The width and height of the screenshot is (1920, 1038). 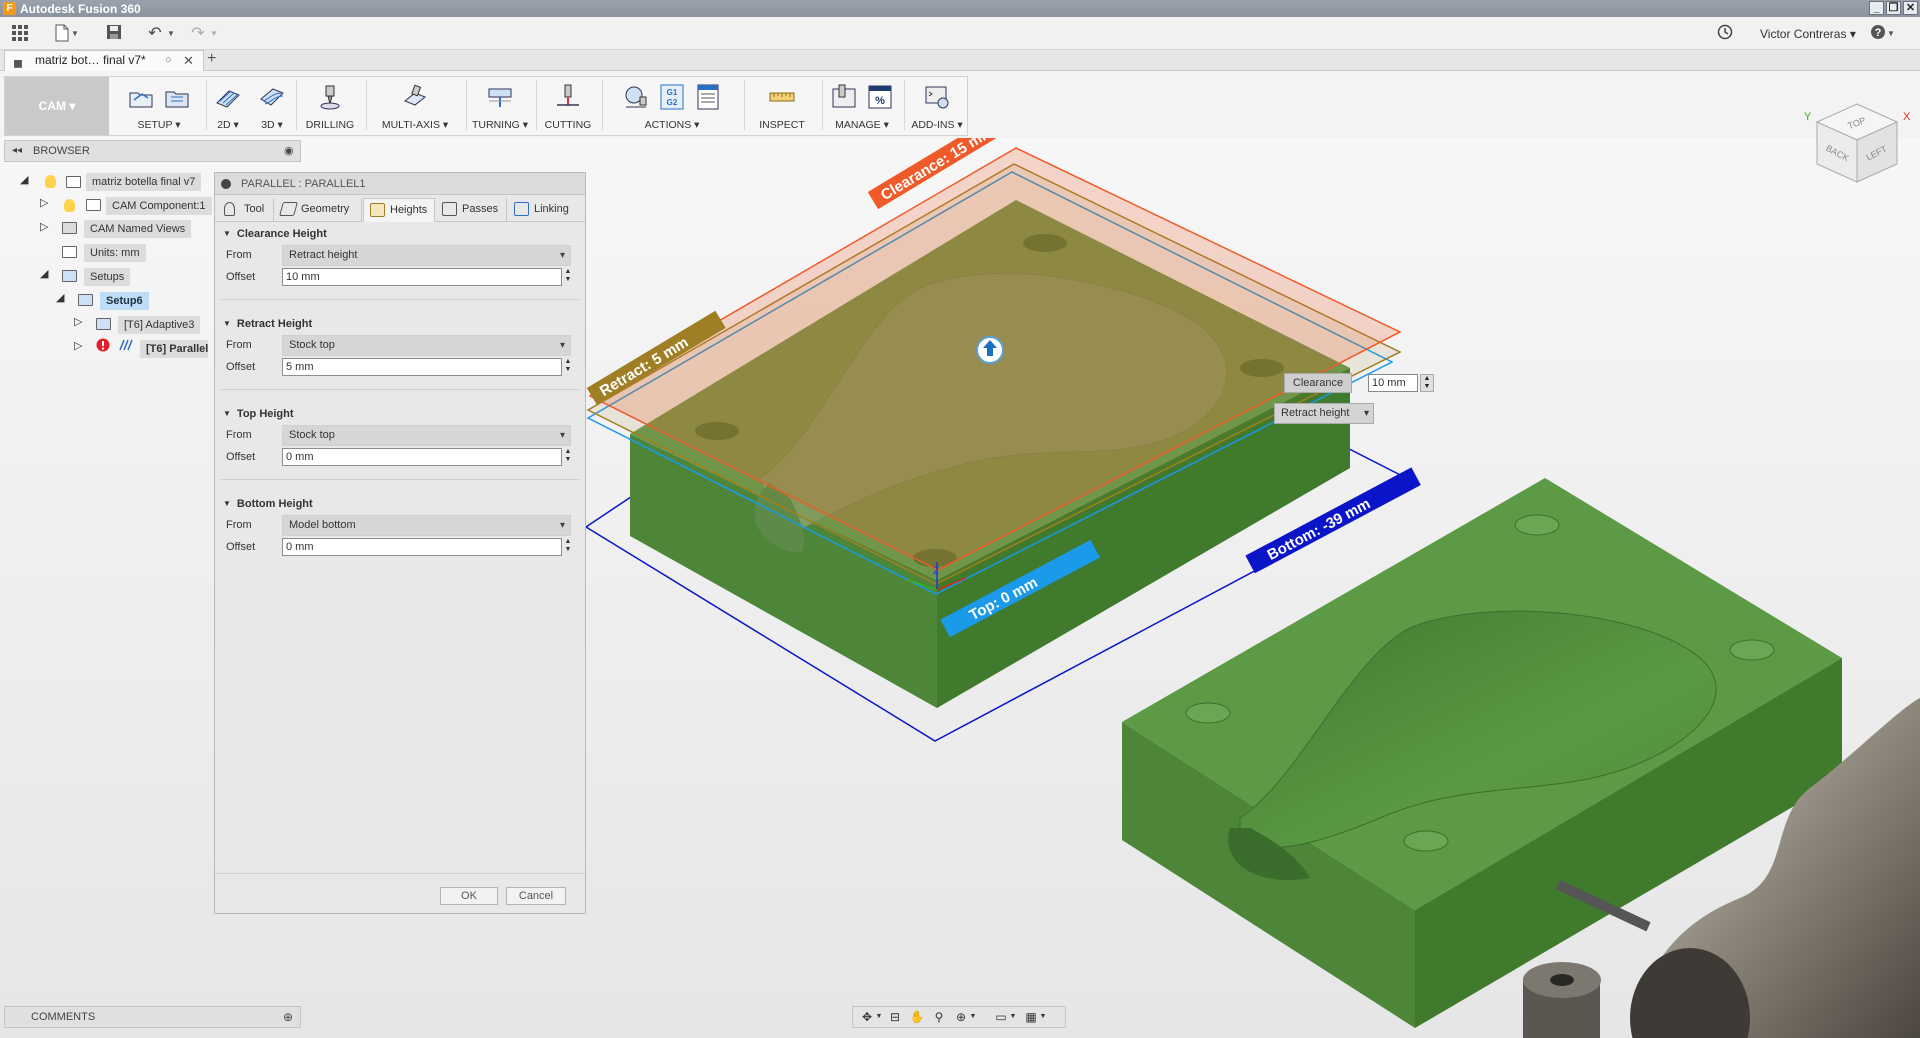 What do you see at coordinates (546, 210) in the screenshot?
I see `tab-linking: Linking` at bounding box center [546, 210].